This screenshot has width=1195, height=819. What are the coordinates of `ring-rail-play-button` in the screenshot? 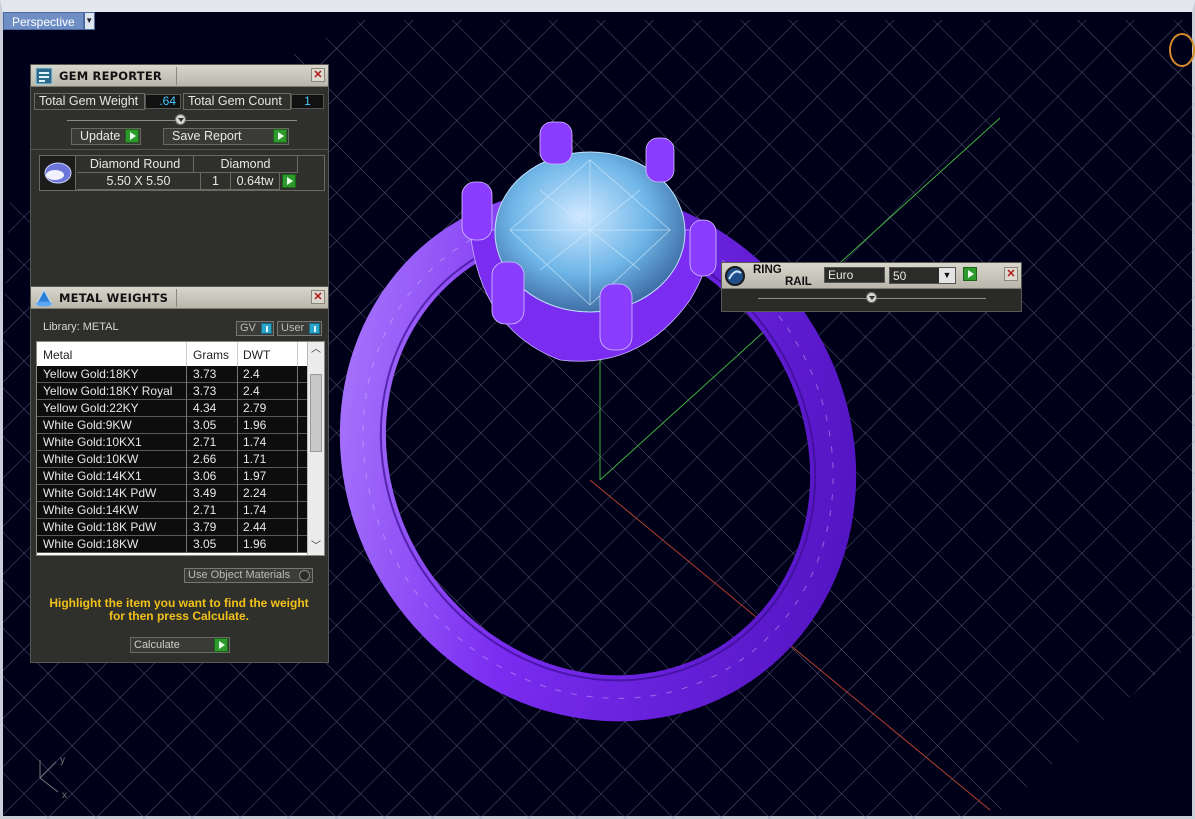 It's located at (970, 274).